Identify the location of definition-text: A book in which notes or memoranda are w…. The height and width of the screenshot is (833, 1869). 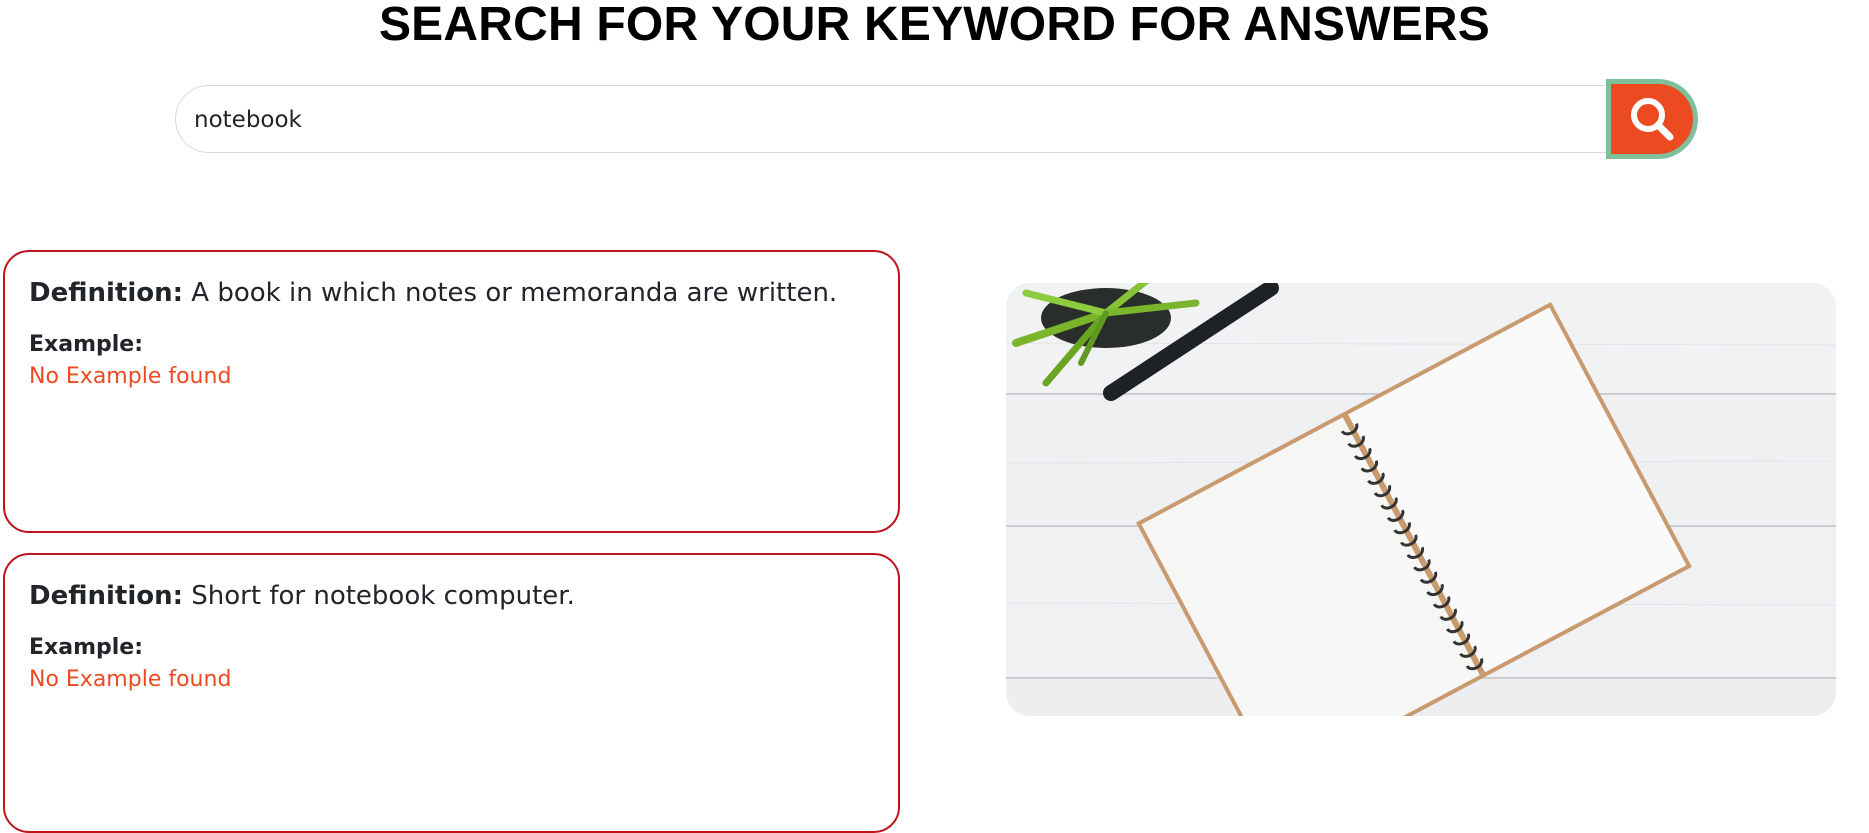
(514, 293).